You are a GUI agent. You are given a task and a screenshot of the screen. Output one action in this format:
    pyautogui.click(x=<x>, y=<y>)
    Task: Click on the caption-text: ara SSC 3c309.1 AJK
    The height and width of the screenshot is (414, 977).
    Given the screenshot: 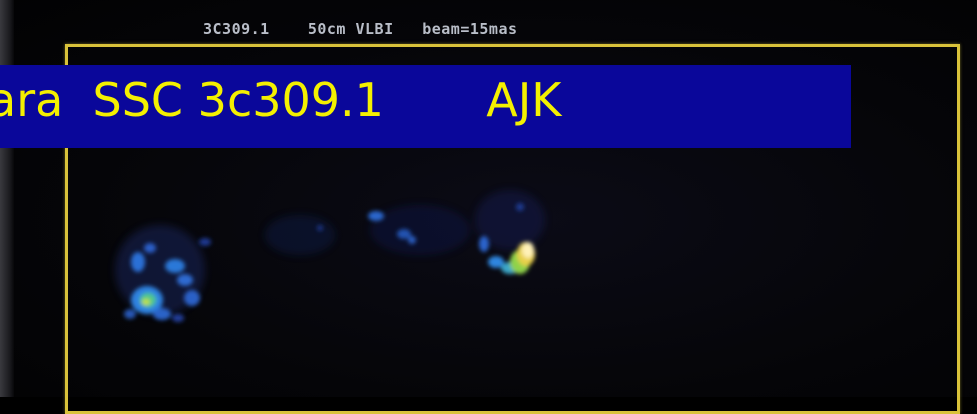 What is the action you would take?
    pyautogui.click(x=281, y=100)
    